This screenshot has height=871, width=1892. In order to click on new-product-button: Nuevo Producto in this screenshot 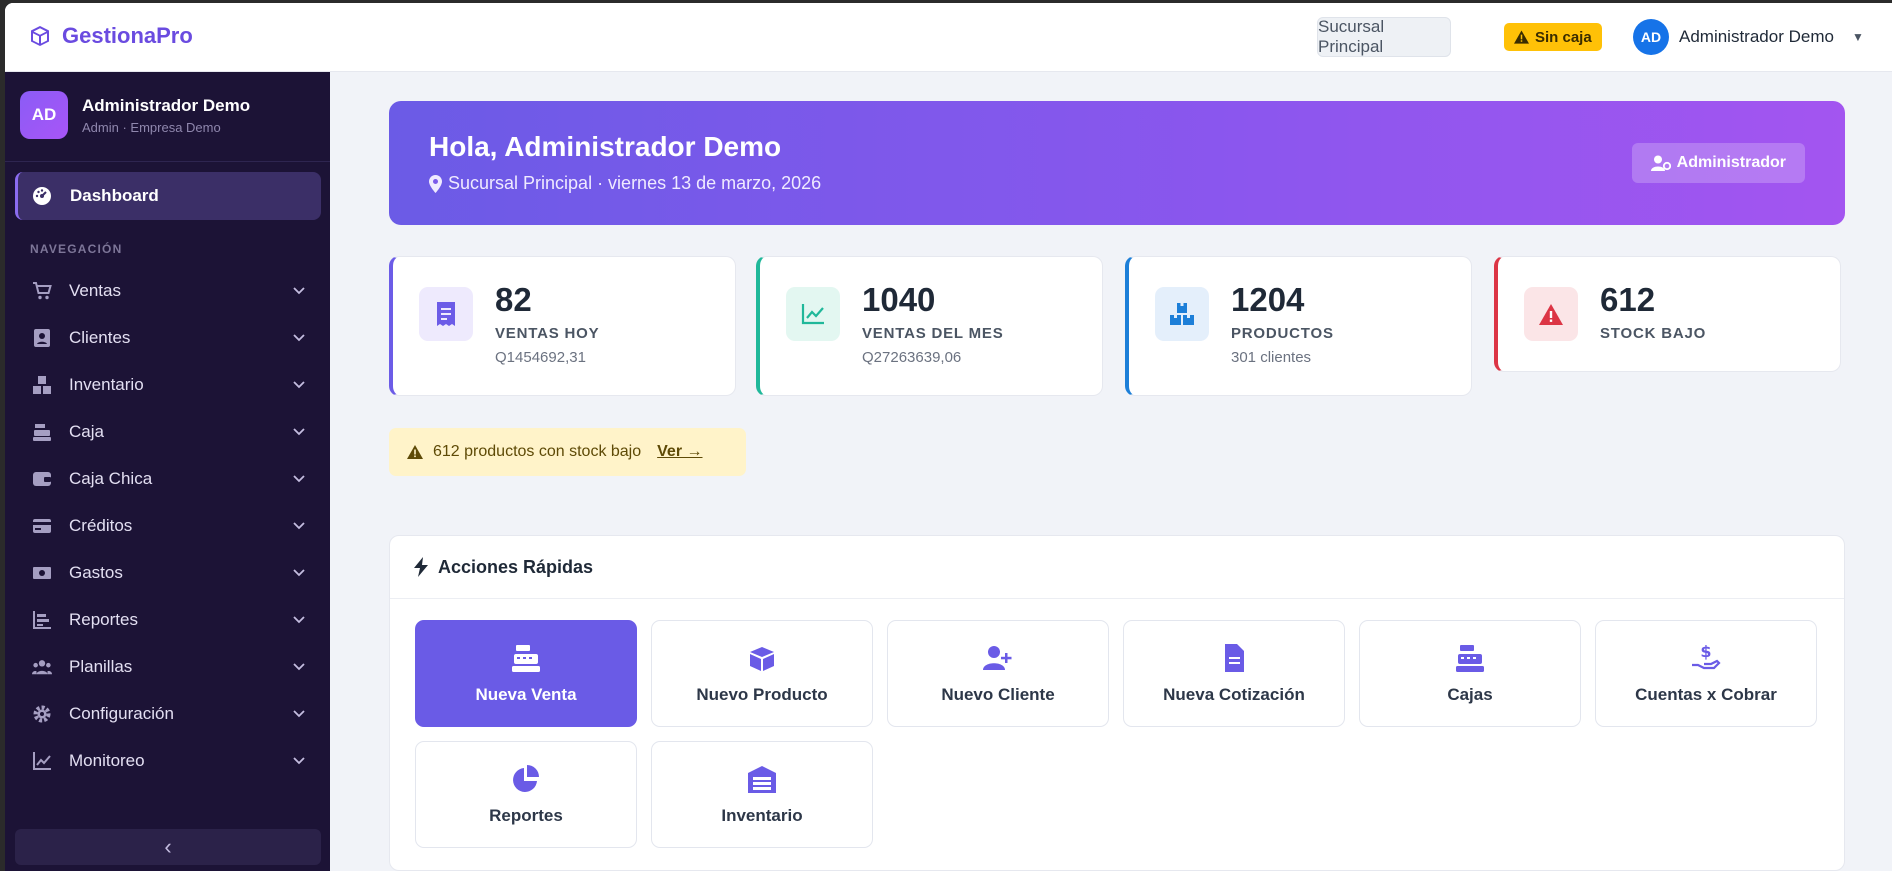, I will do `click(762, 673)`.